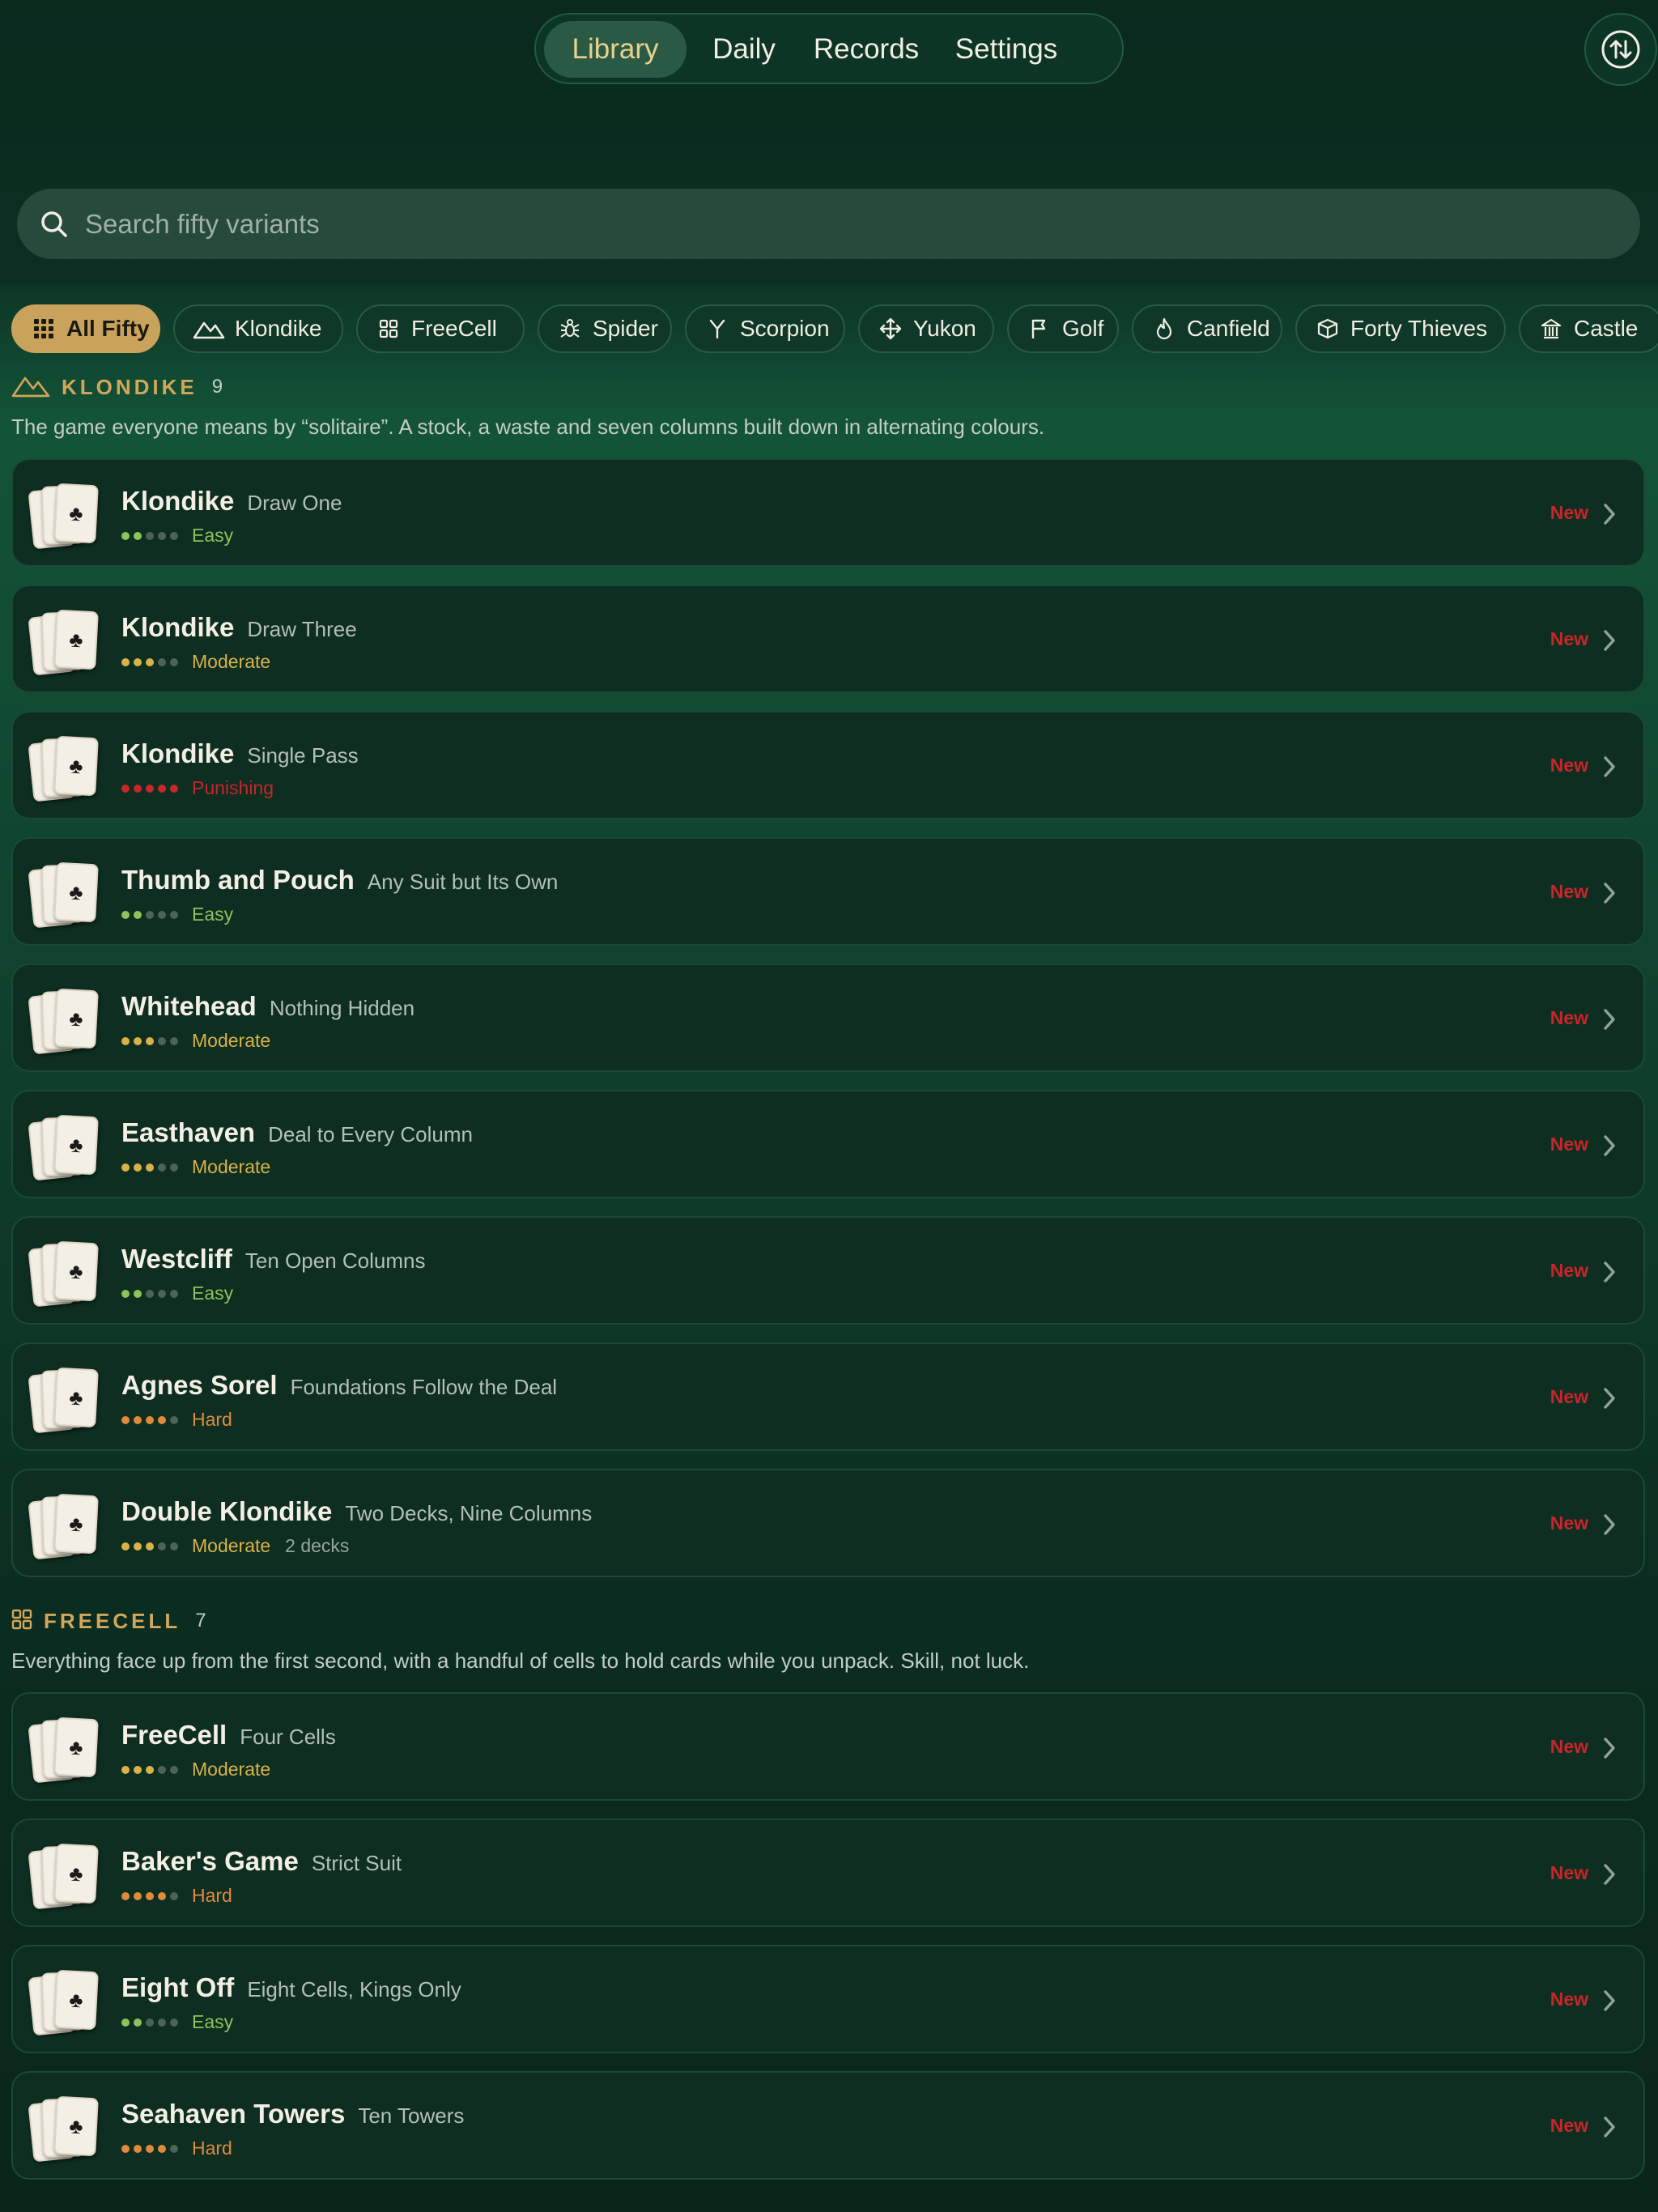 The height and width of the screenshot is (2212, 1658). What do you see at coordinates (866, 49) in the screenshot?
I see `tab-records: Records` at bounding box center [866, 49].